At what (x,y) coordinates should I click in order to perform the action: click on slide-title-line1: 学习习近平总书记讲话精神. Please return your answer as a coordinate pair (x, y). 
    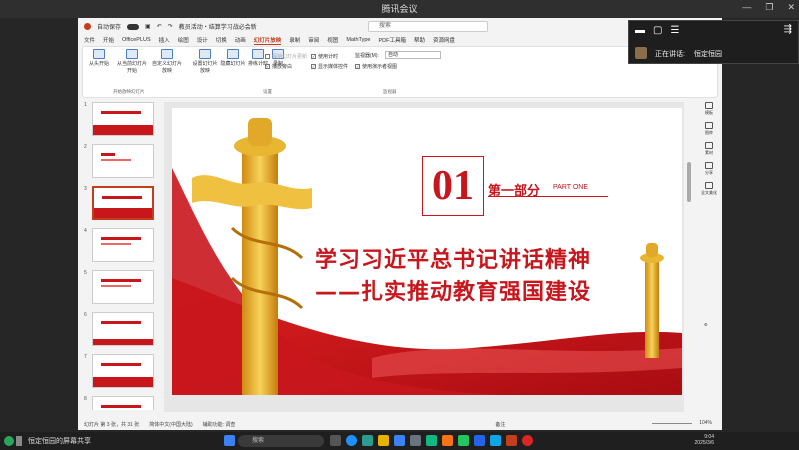
    Looking at the image, I should click on (453, 260).